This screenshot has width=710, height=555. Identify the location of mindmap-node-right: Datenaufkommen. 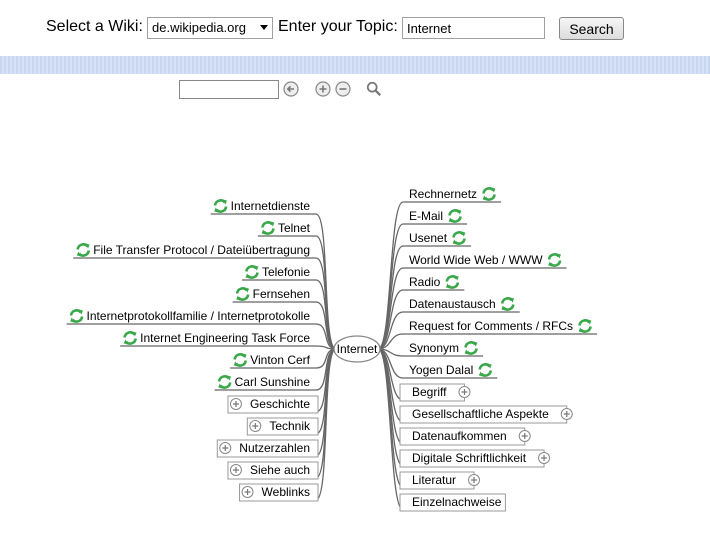
(465, 436).